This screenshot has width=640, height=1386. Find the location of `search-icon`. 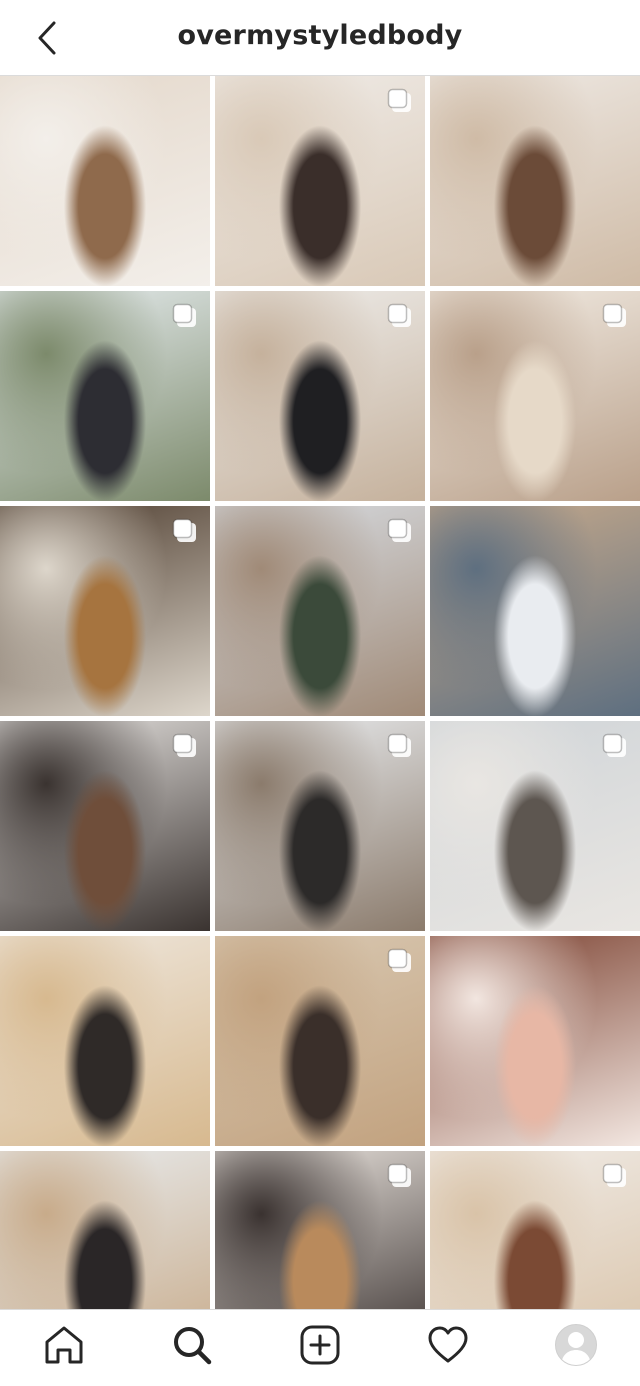

search-icon is located at coordinates (193, 1346).